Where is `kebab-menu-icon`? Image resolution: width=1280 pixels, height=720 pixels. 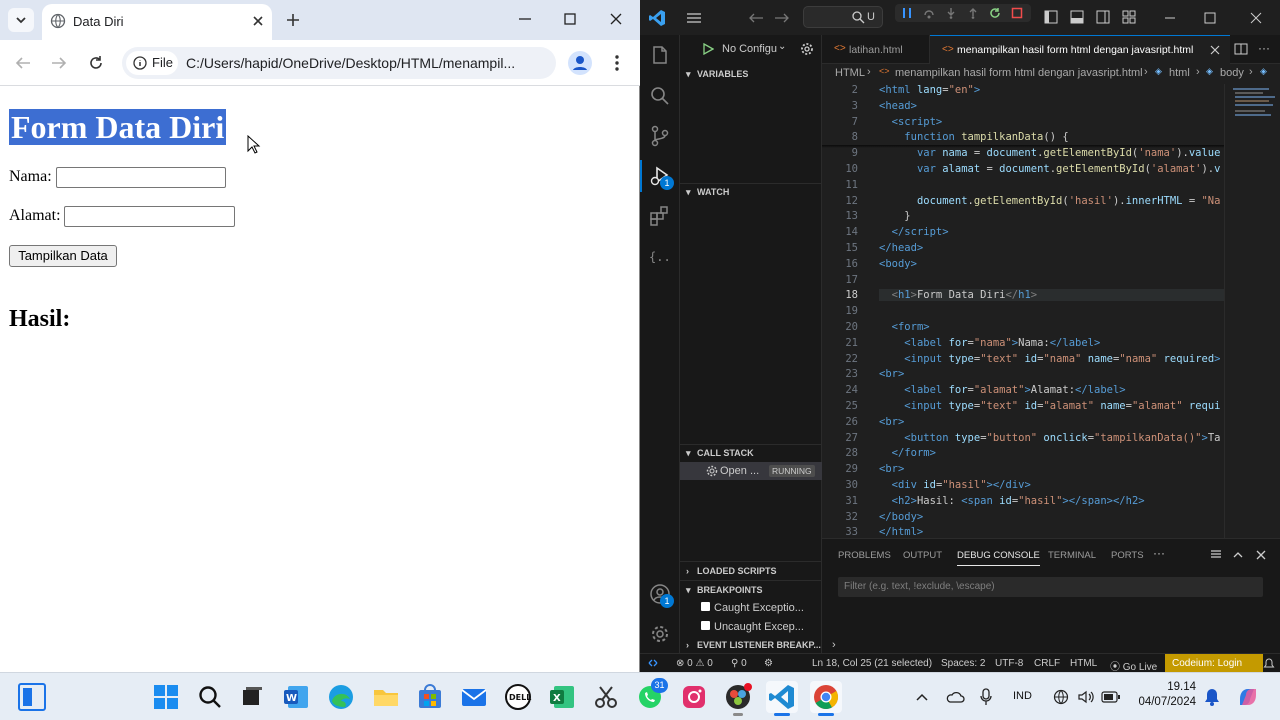 kebab-menu-icon is located at coordinates (617, 63).